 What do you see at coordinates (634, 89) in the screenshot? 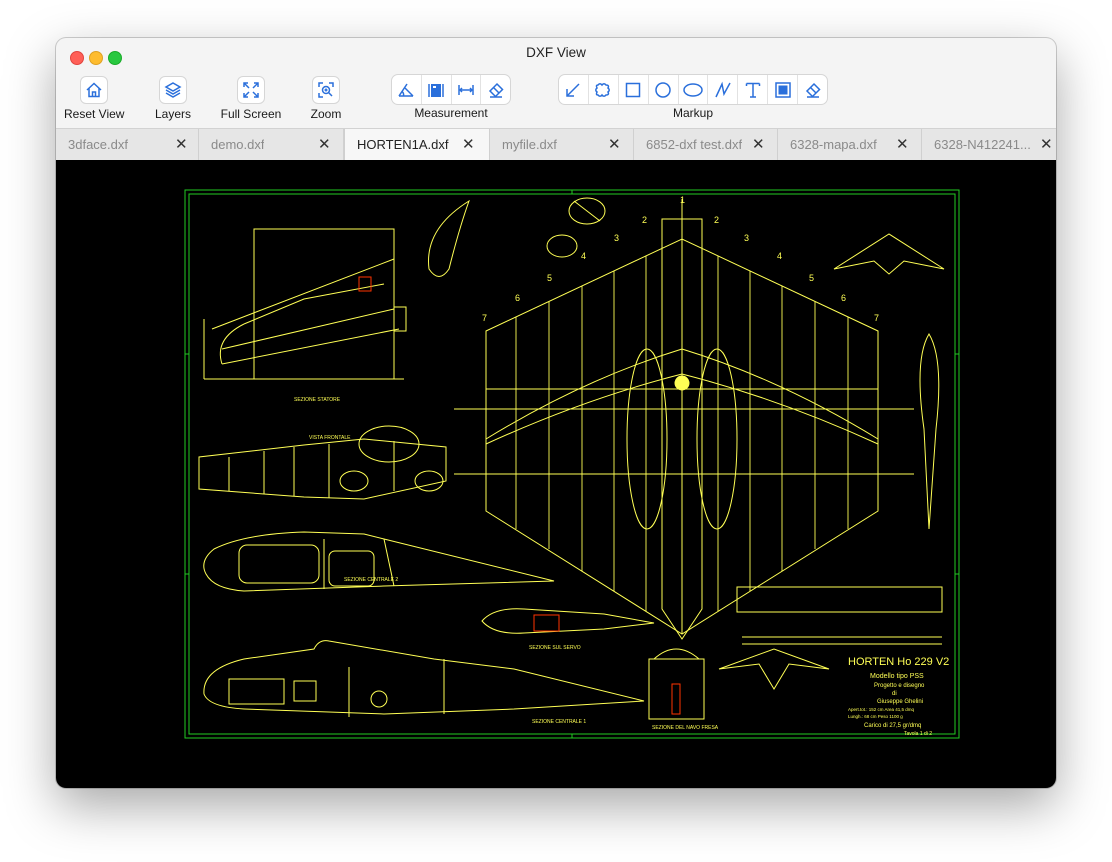
I see `rectangle-icon` at bounding box center [634, 89].